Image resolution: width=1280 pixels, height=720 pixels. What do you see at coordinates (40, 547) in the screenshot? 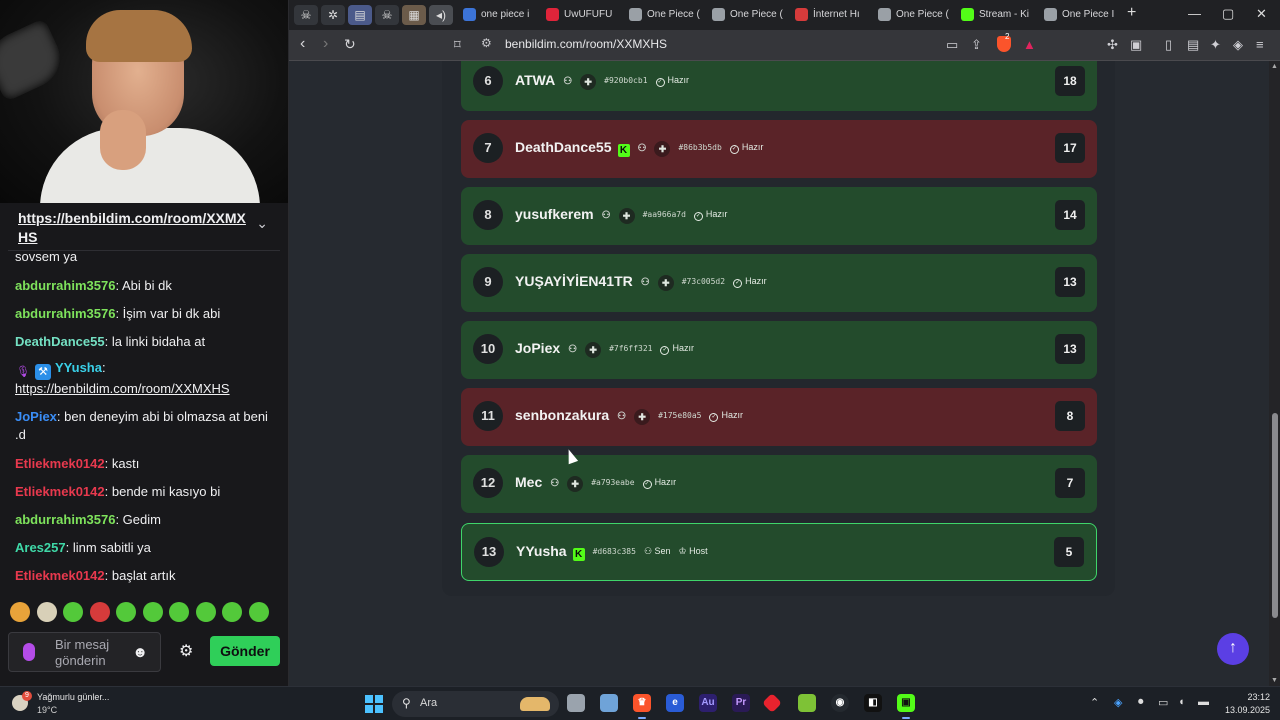
I see `chat-username: Ares257` at bounding box center [40, 547].